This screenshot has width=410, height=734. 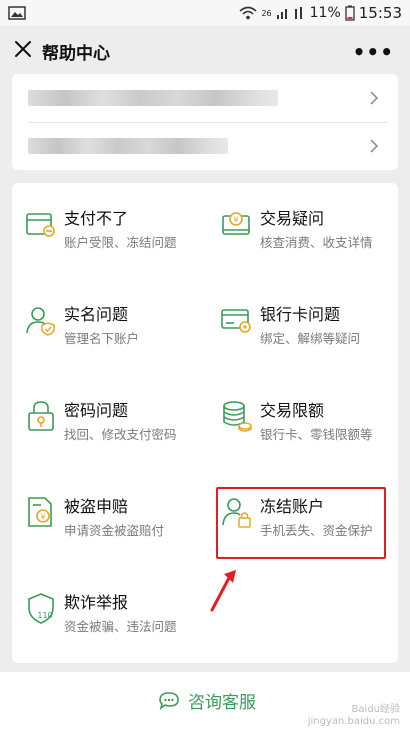 What do you see at coordinates (107, 422) in the screenshot?
I see `topic-password: 密码问题 找回、修改支付密码` at bounding box center [107, 422].